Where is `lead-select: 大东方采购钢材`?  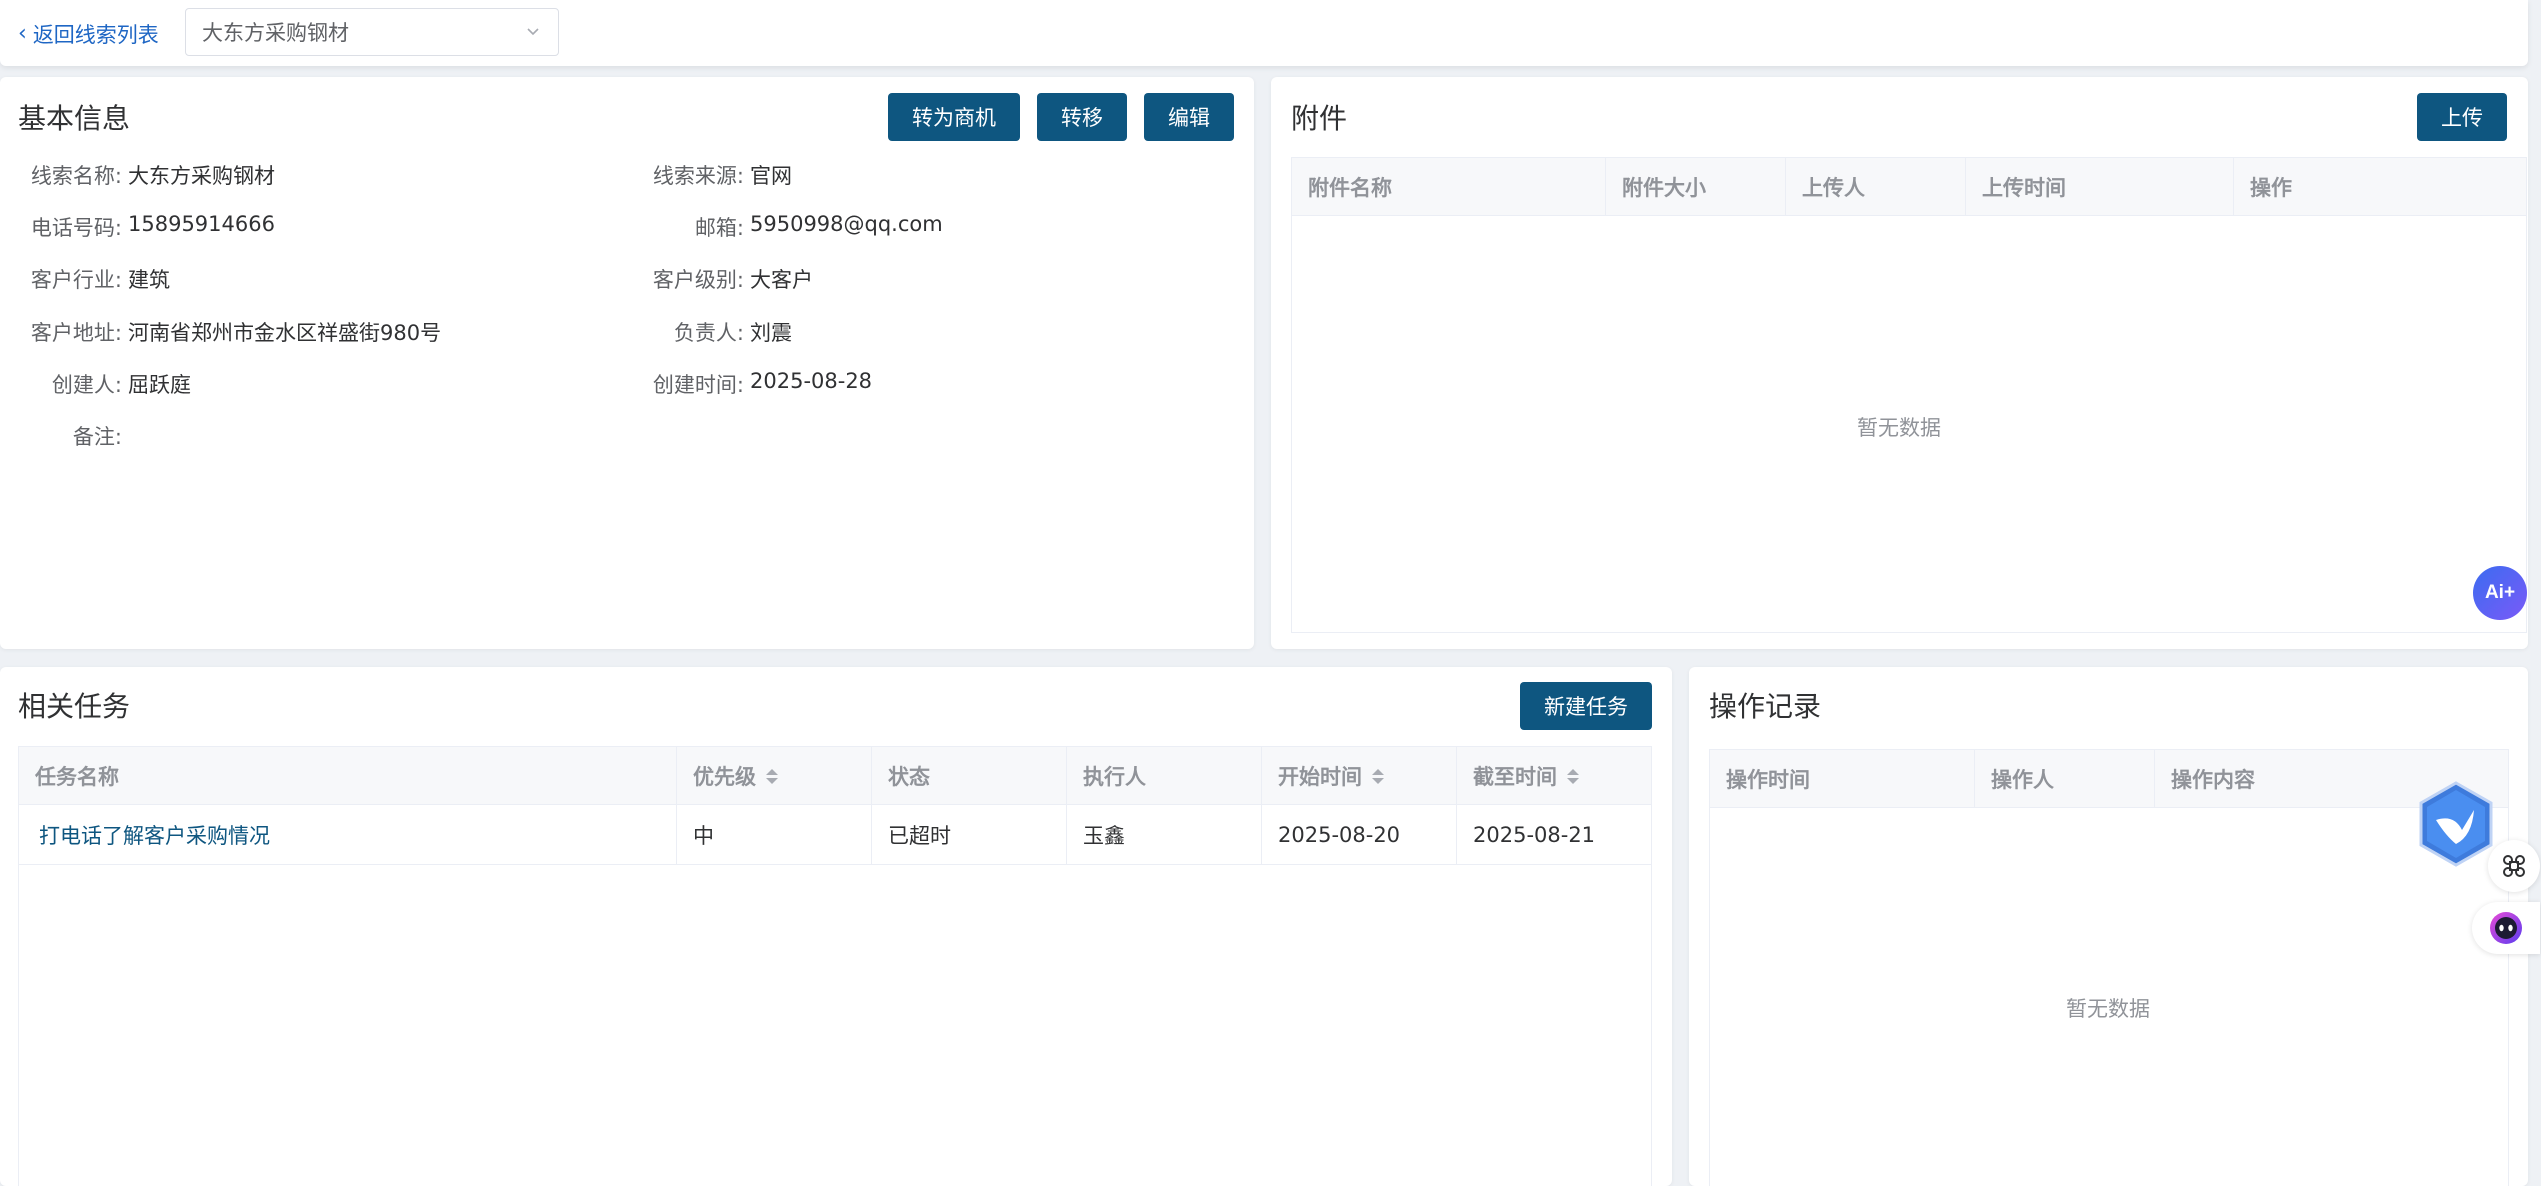 lead-select: 大东方采购钢材 is located at coordinates (372, 32).